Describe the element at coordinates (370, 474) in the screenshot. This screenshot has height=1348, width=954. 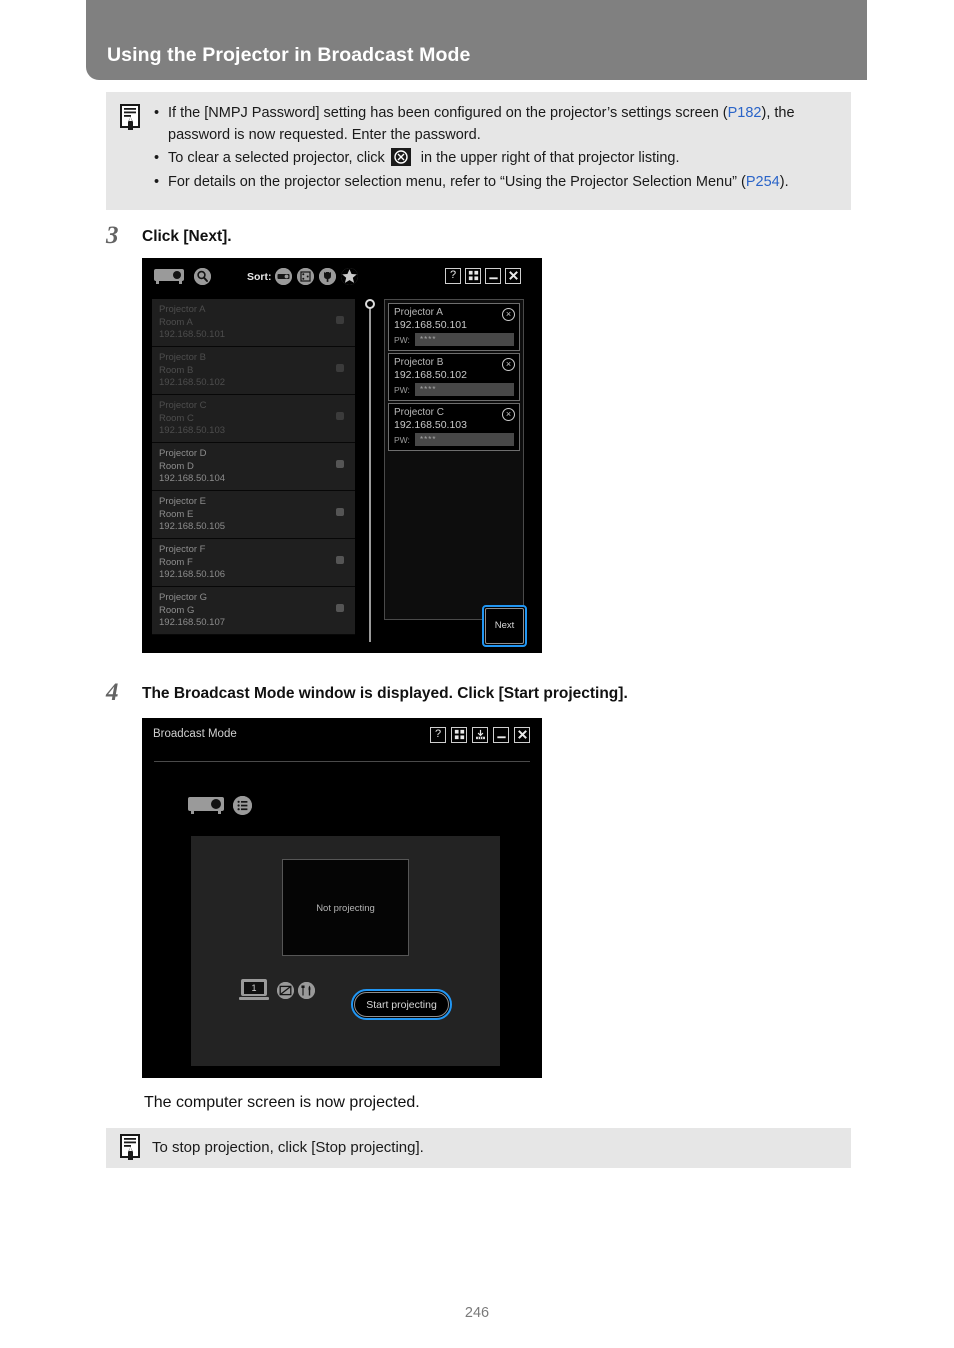
I see `scrollbar-track` at that location.